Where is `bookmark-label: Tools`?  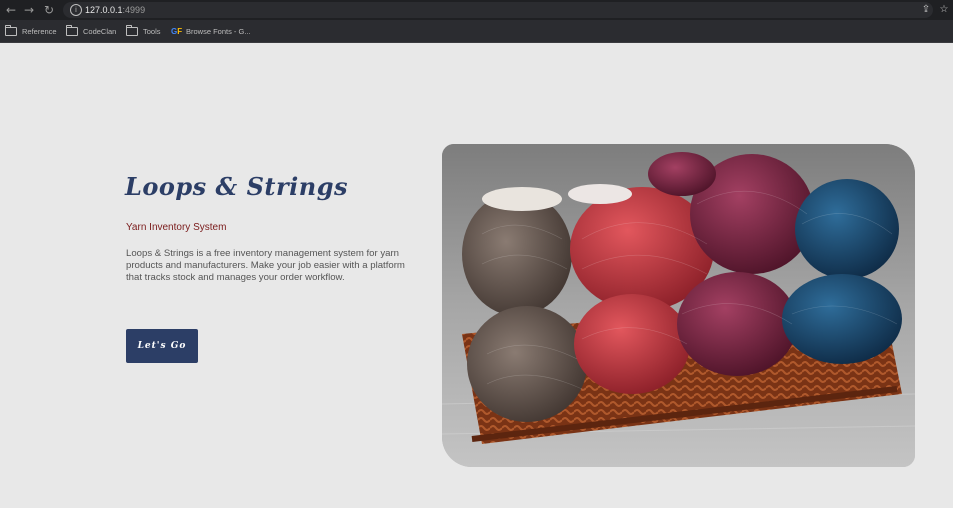
bookmark-label: Tools is located at coordinates (152, 31).